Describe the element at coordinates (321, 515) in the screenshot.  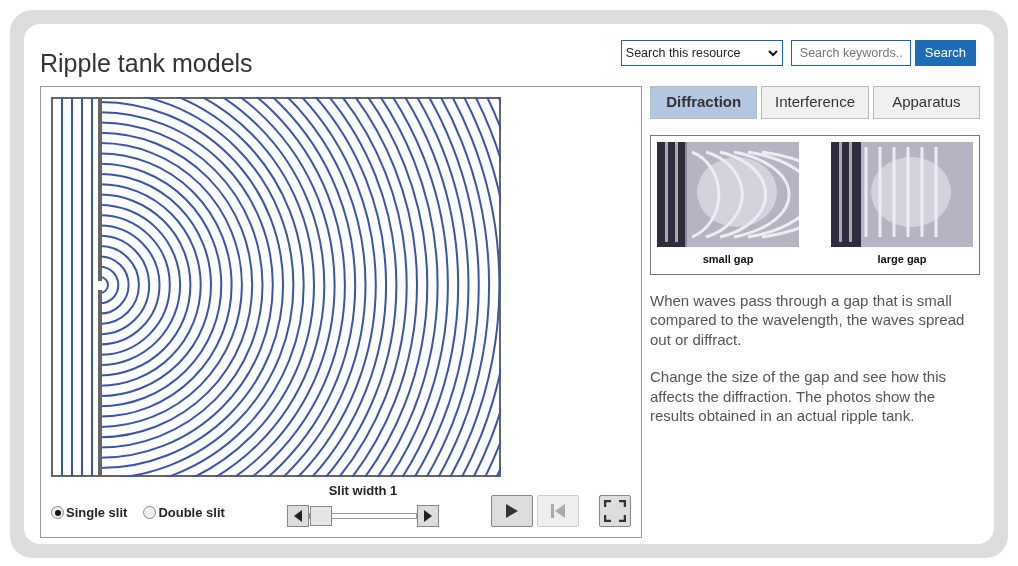
I see `slider-thumb` at that location.